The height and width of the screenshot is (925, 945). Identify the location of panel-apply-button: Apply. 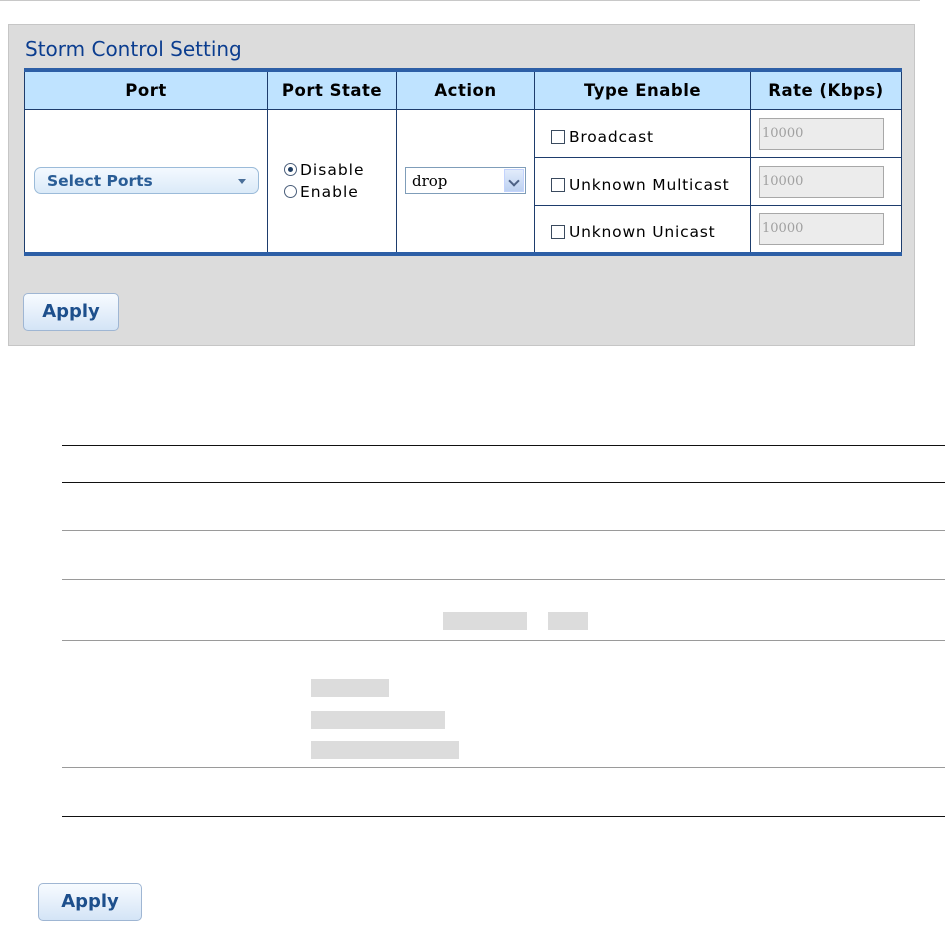
(71, 312).